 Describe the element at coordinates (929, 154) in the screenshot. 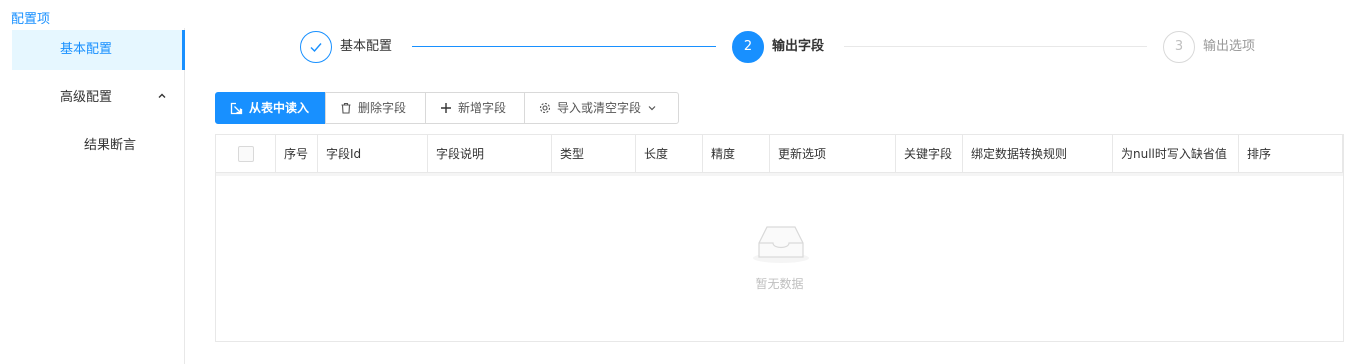

I see `column-header: 关键字段` at that location.